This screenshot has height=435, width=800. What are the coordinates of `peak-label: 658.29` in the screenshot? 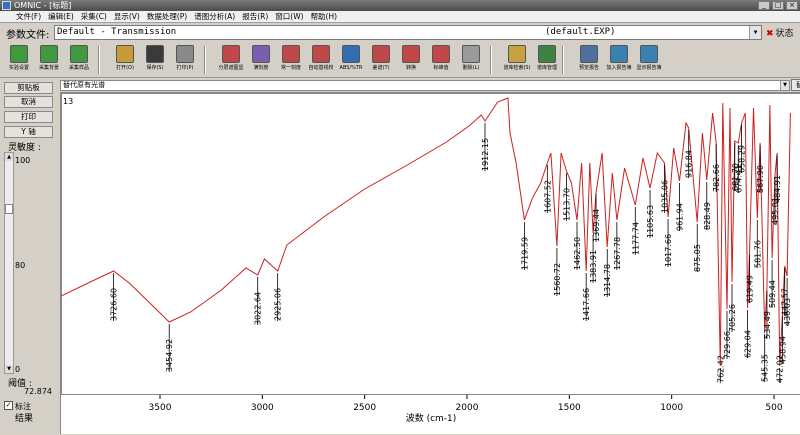 It's located at (742, 159).